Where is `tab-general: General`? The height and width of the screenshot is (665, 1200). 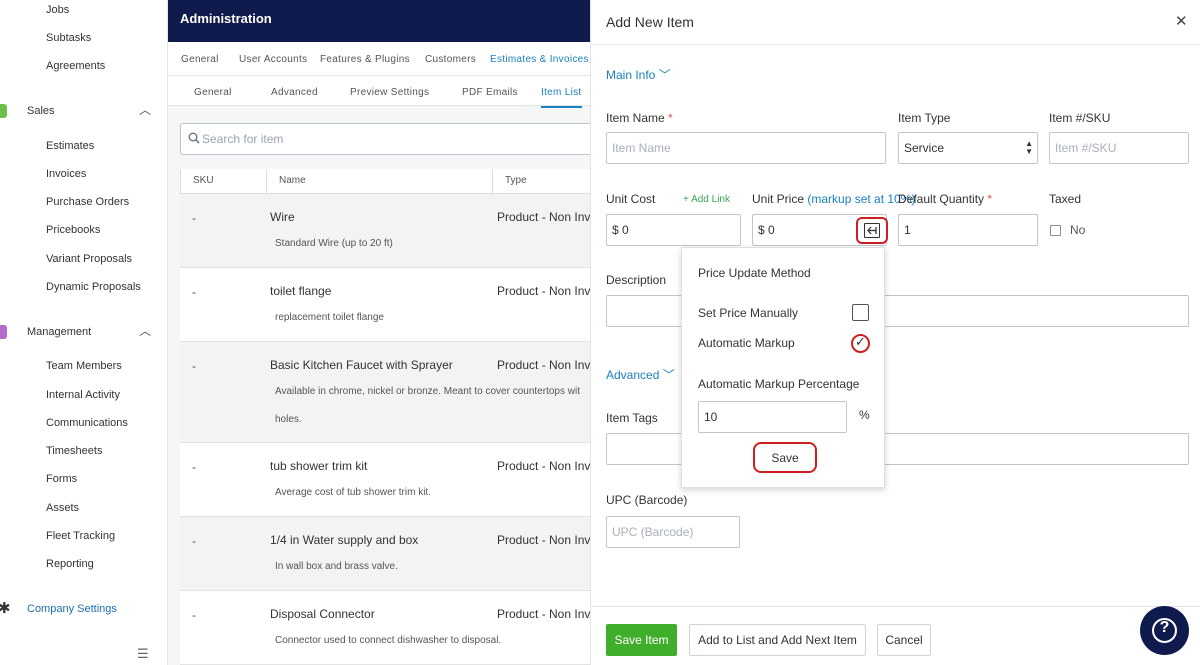 tab-general: General is located at coordinates (200, 59).